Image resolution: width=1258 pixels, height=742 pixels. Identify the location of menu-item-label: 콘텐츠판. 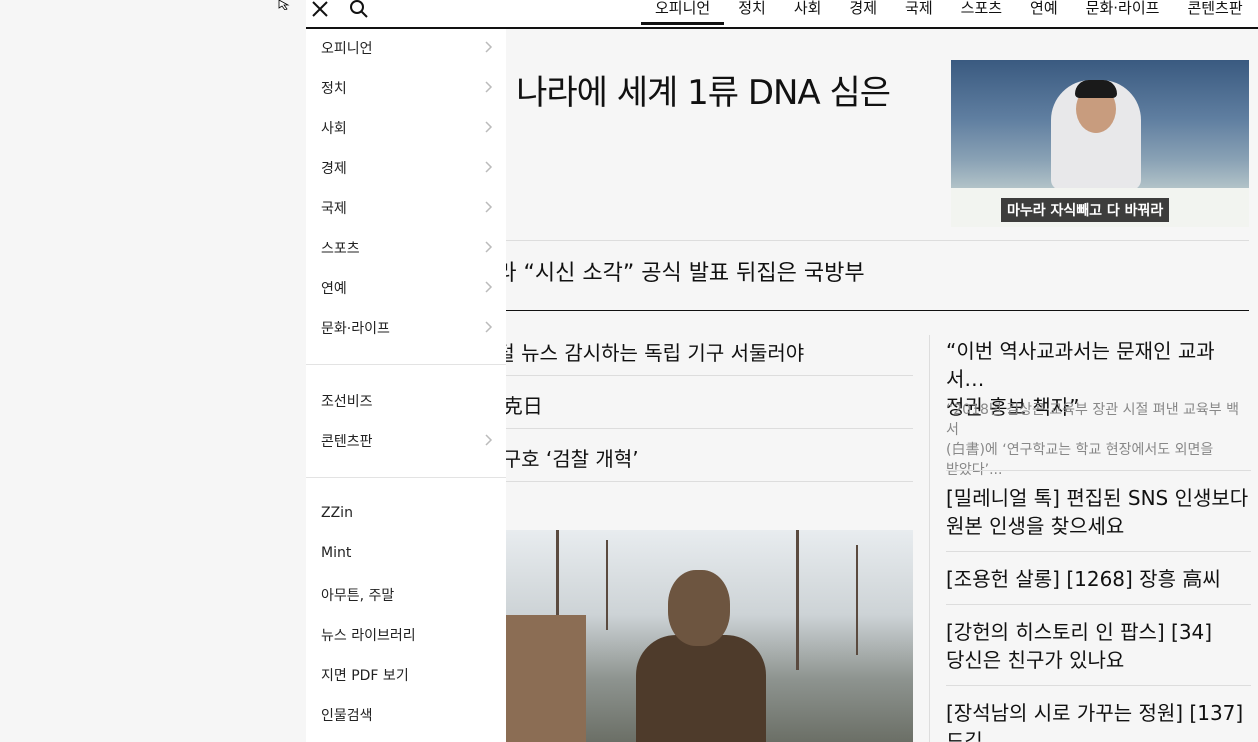
(347, 442).